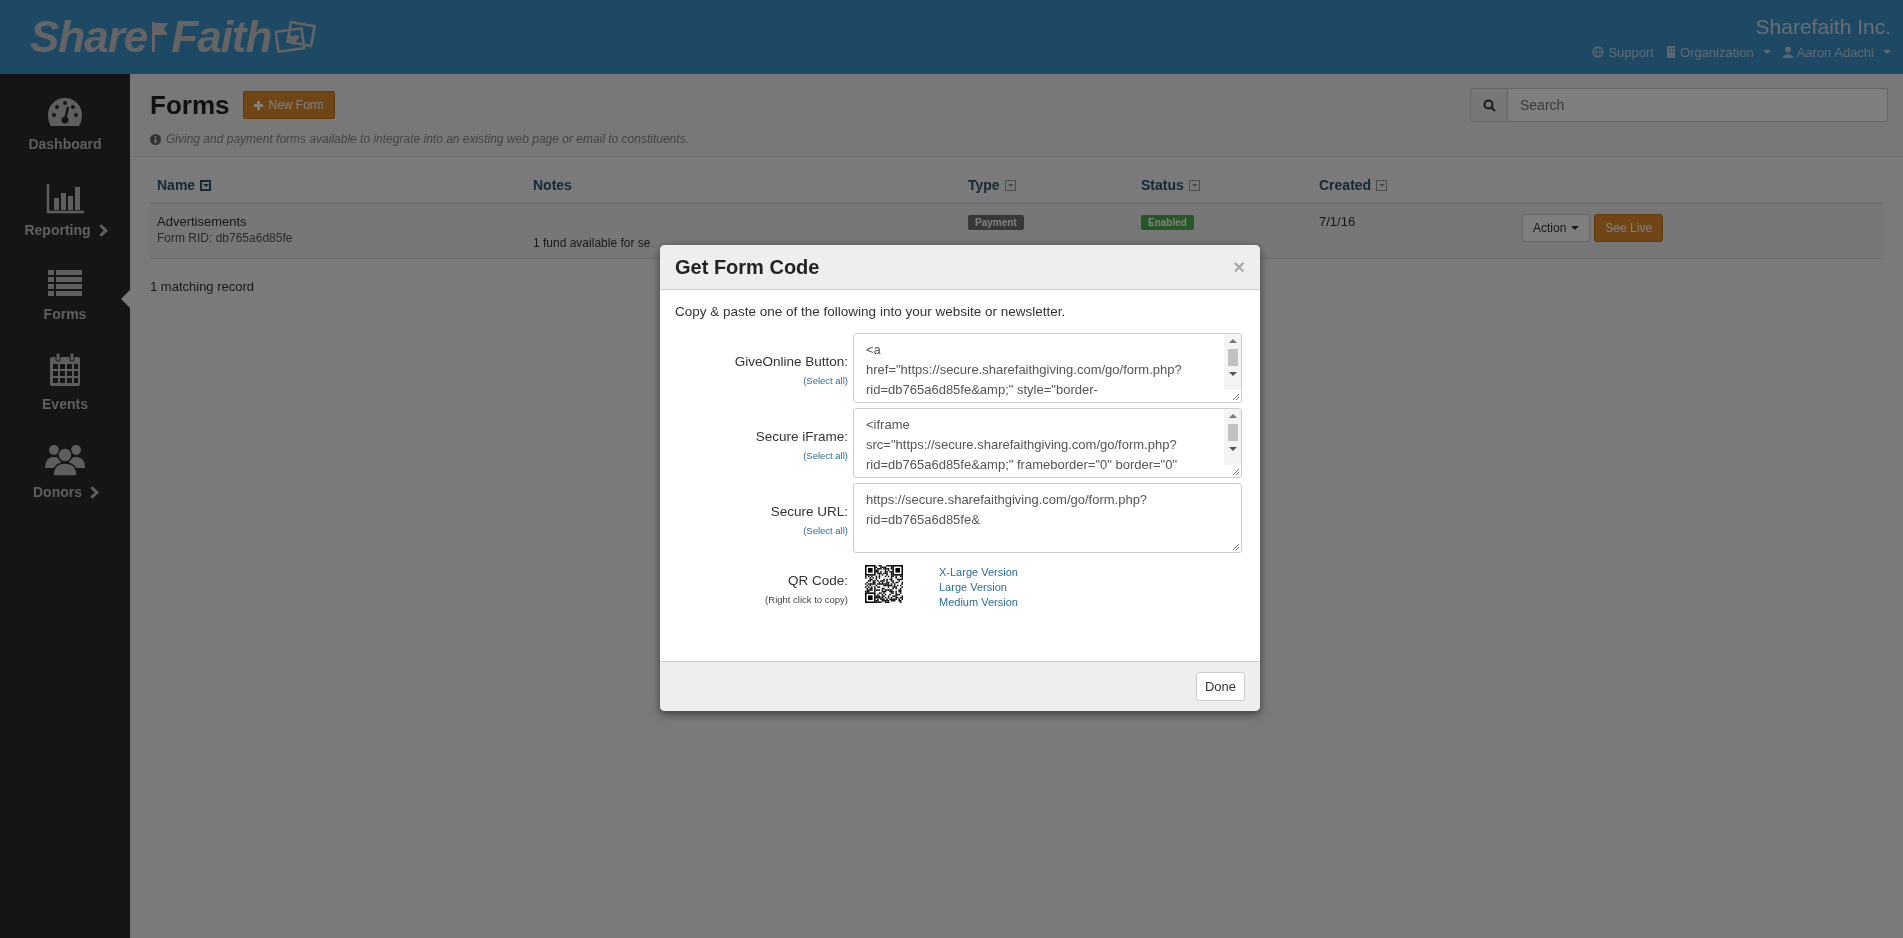 Image resolution: width=1903 pixels, height=938 pixels. What do you see at coordinates (202, 221) in the screenshot?
I see `form-name: Advertisements` at bounding box center [202, 221].